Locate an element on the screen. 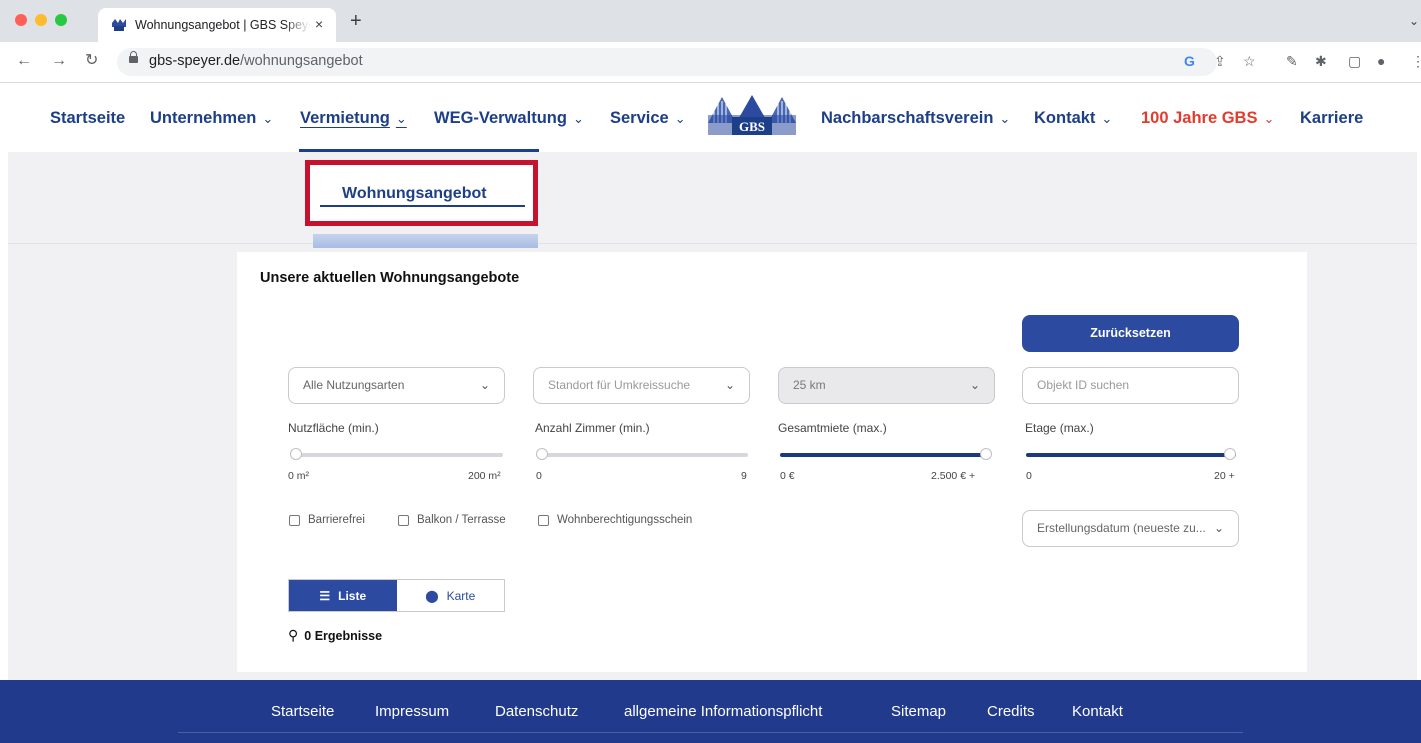  nav-unternehmen: Unternehmen ⌄ is located at coordinates (211, 118).